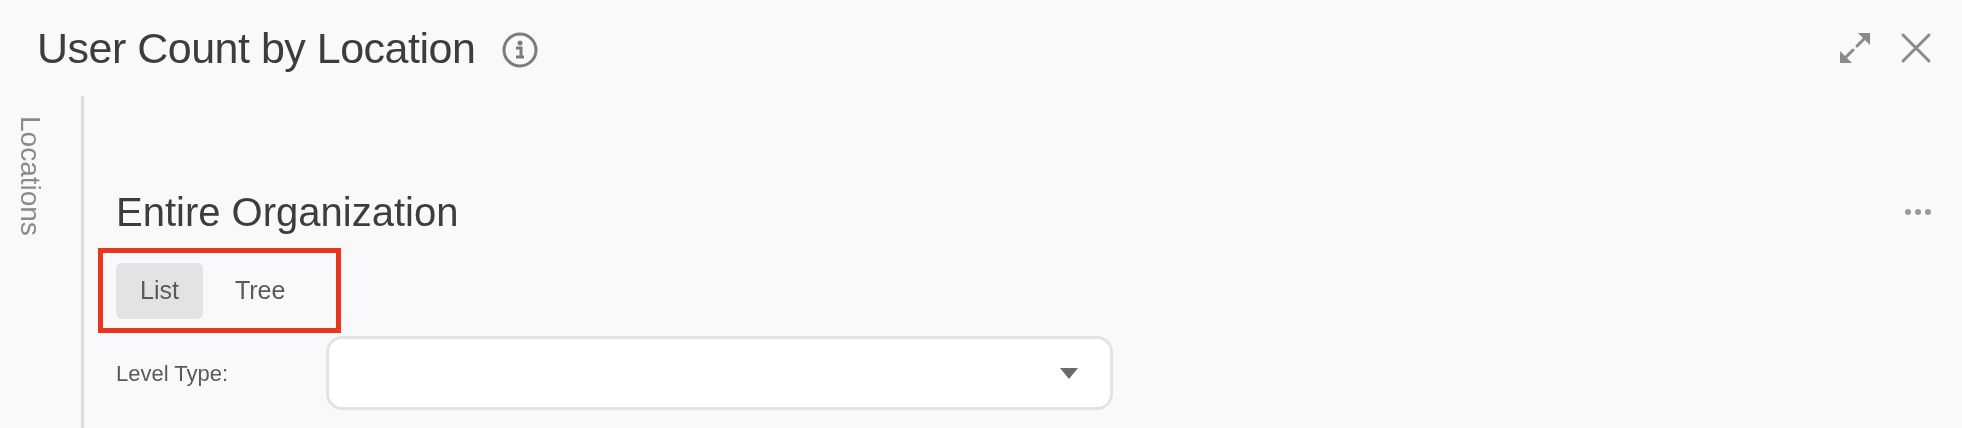 The width and height of the screenshot is (1962, 428). What do you see at coordinates (256, 48) in the screenshot?
I see `panel-title: User Count by Location` at bounding box center [256, 48].